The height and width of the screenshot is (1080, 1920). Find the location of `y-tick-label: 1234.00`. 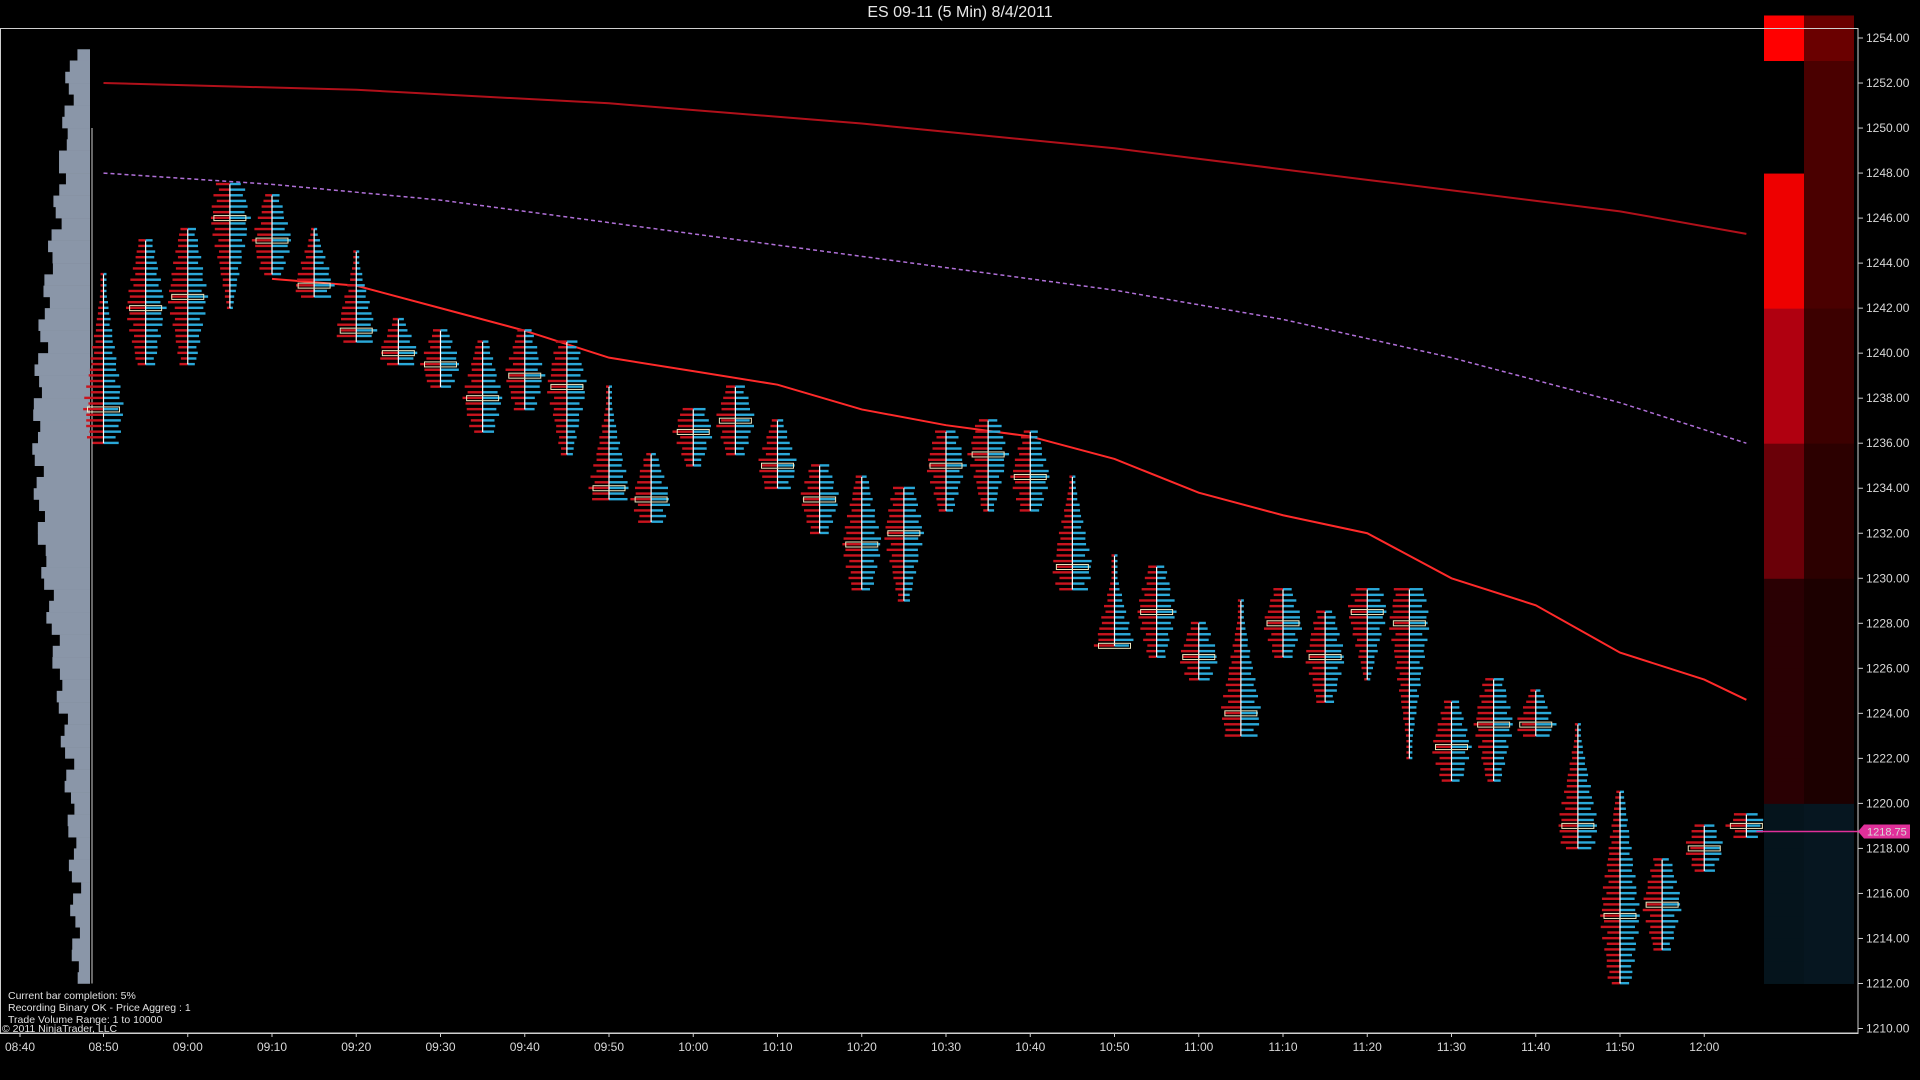

y-tick-label: 1234.00 is located at coordinates (1888, 488).